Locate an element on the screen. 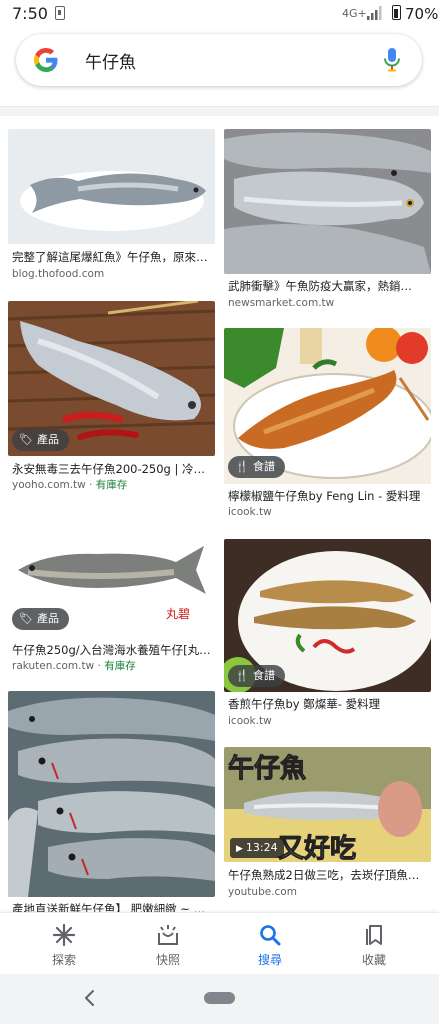  collections-icon is located at coordinates (374, 935).